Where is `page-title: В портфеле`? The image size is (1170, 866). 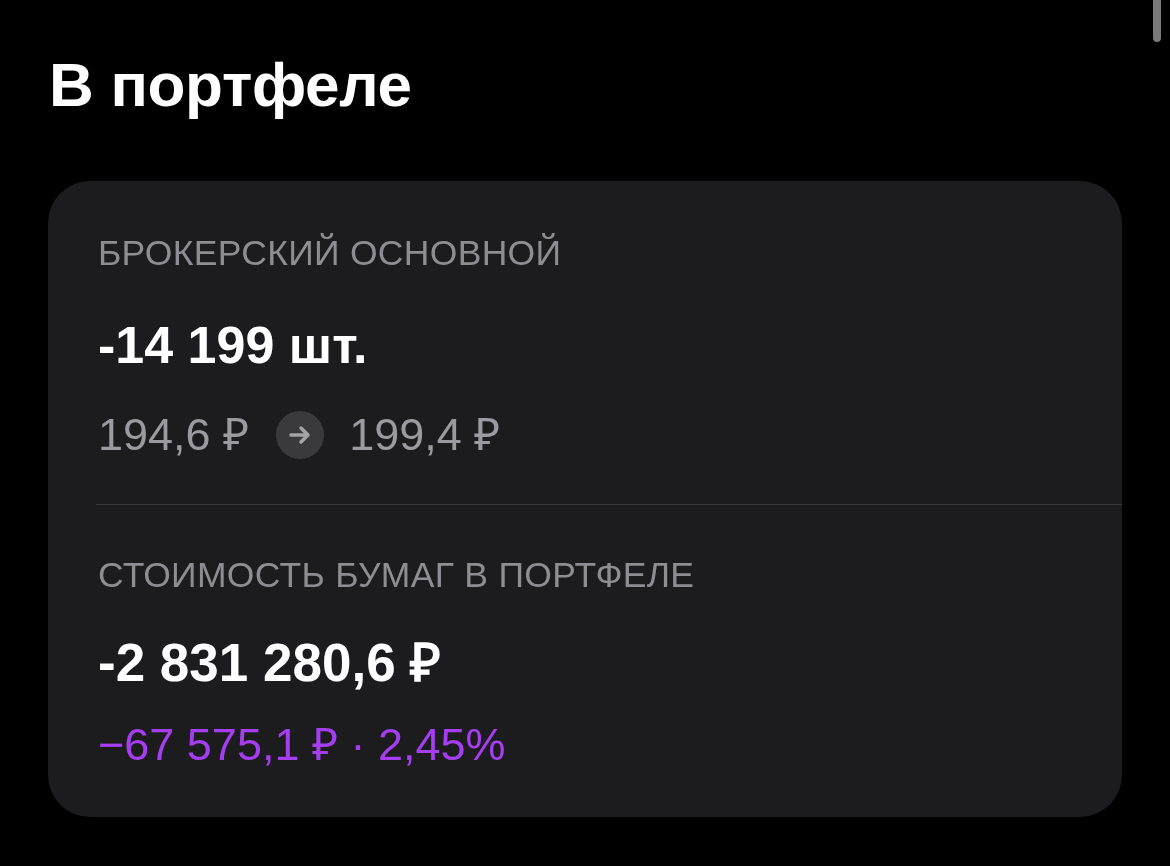 page-title: В портфеле is located at coordinates (230, 85).